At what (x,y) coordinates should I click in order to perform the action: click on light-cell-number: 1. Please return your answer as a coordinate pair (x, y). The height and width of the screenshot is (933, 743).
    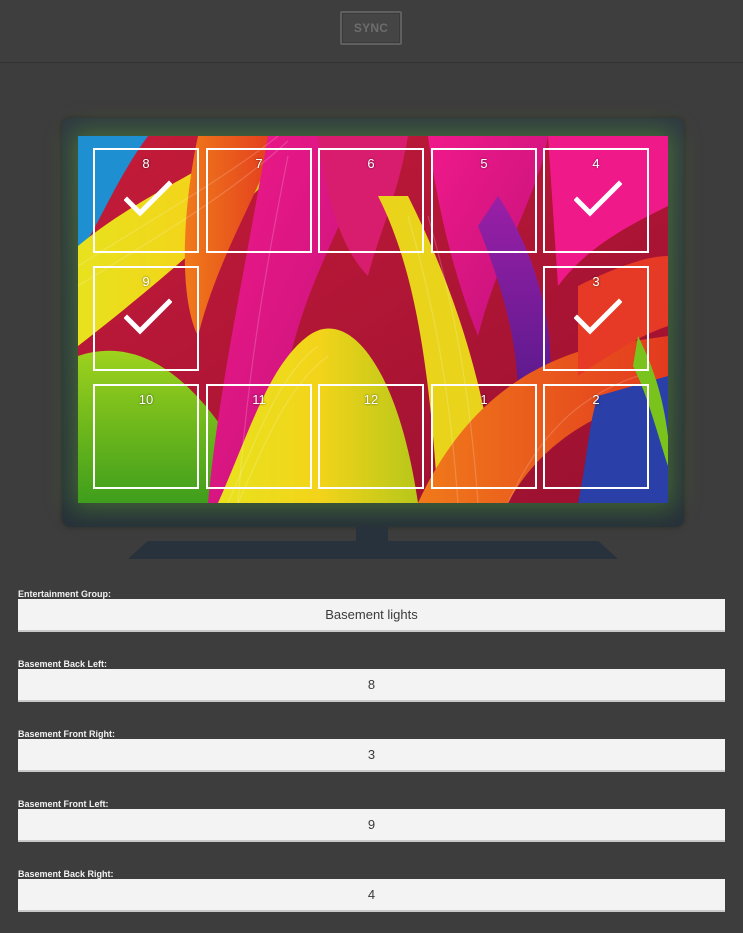
    Looking at the image, I should click on (484, 399).